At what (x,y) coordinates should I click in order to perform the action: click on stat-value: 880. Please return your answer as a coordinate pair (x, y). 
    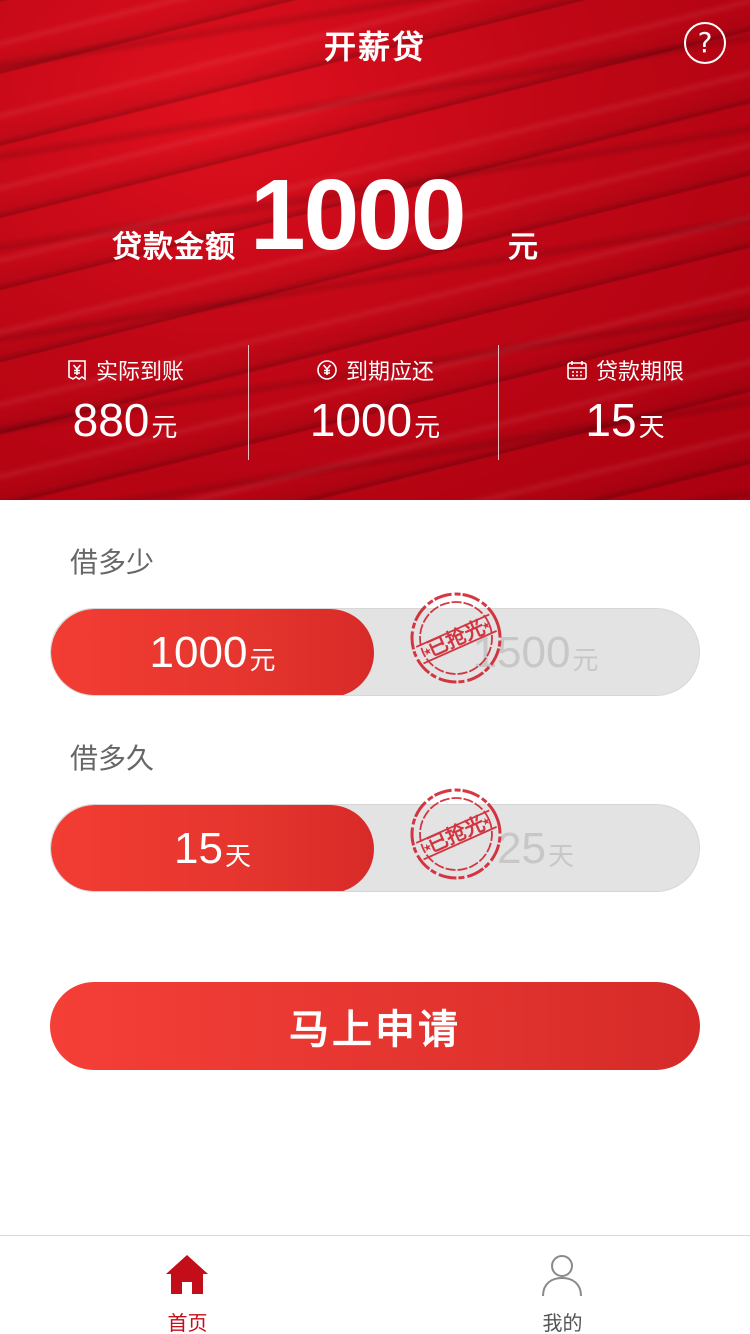
    Looking at the image, I should click on (111, 420).